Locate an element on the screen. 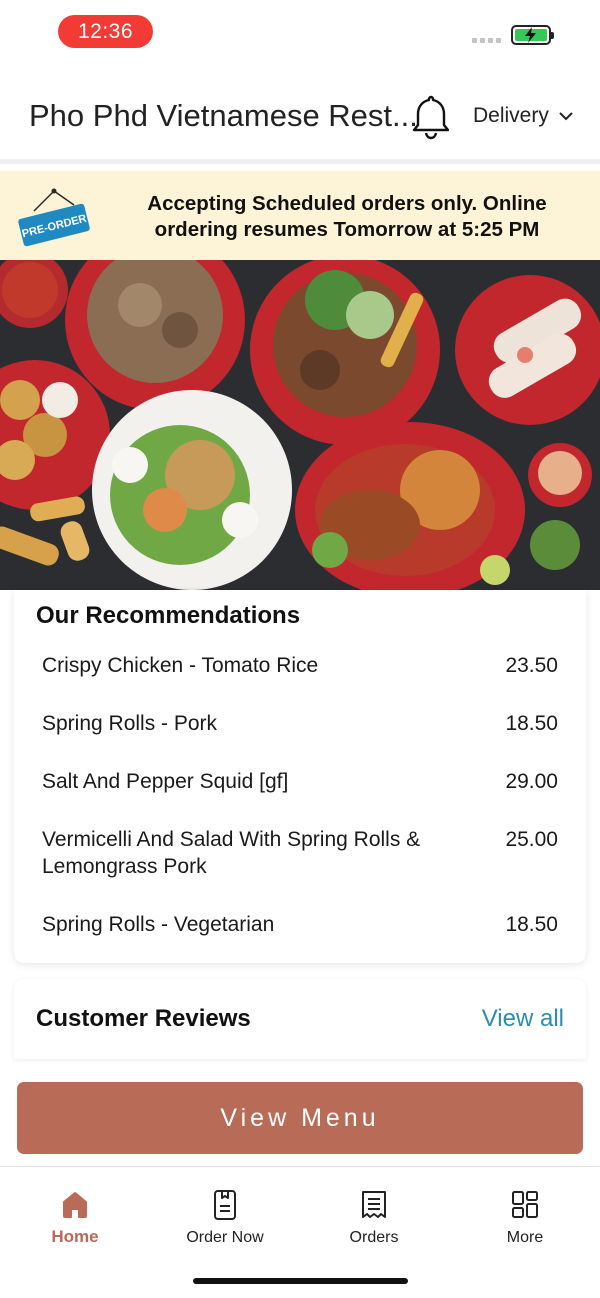 Image resolution: width=600 pixels, height=1298 pixels. tab-orders: Orders is located at coordinates (374, 1218).